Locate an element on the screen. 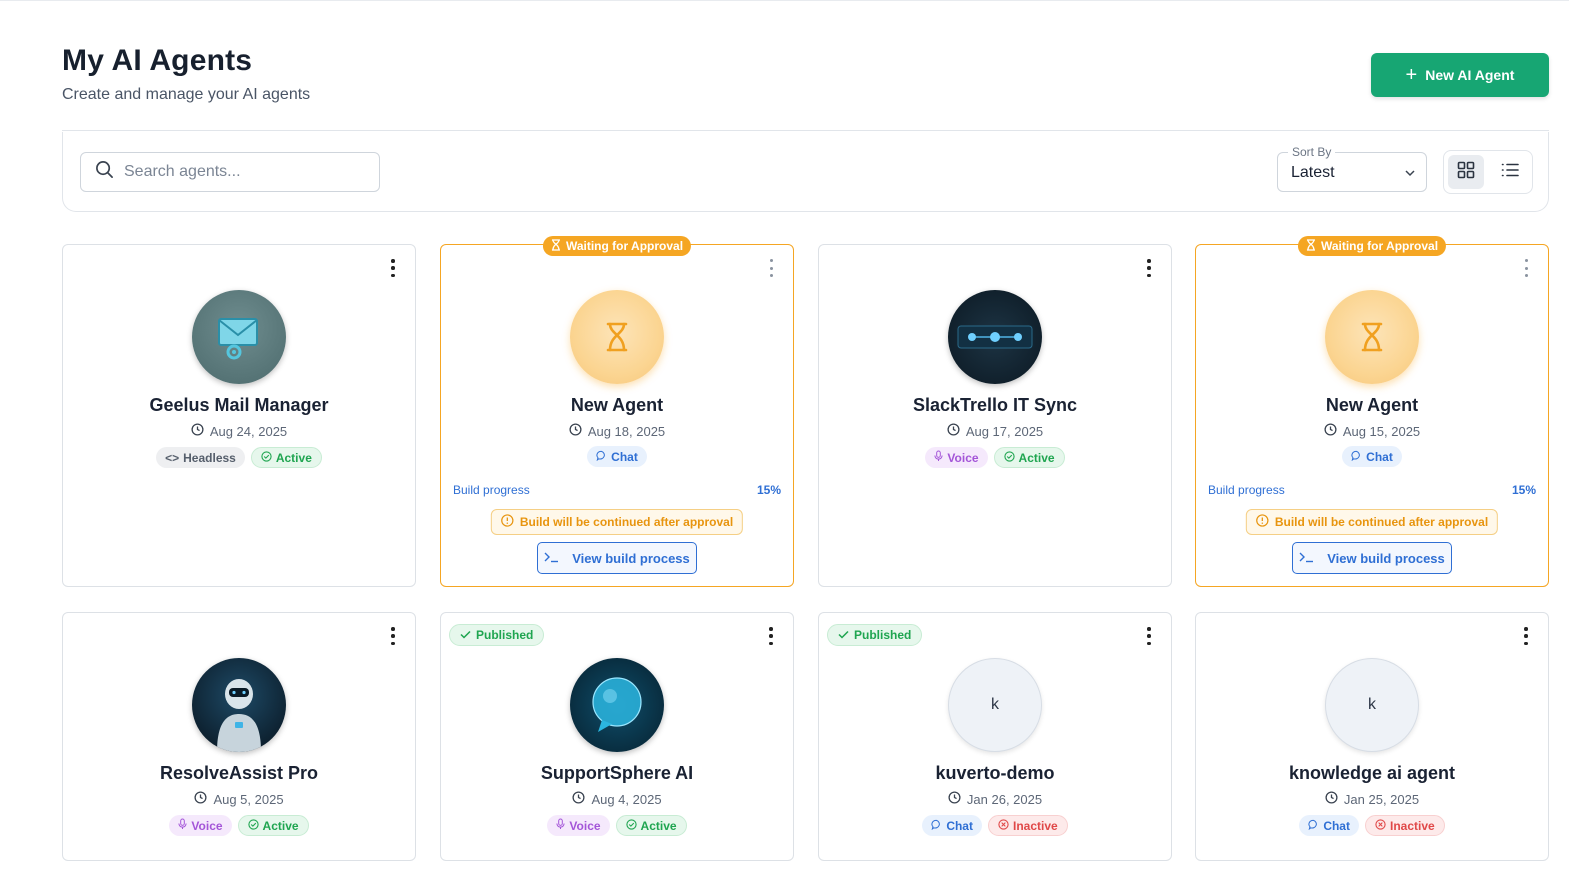  page-subtitle: Create and manage your AI agents is located at coordinates (186, 94).